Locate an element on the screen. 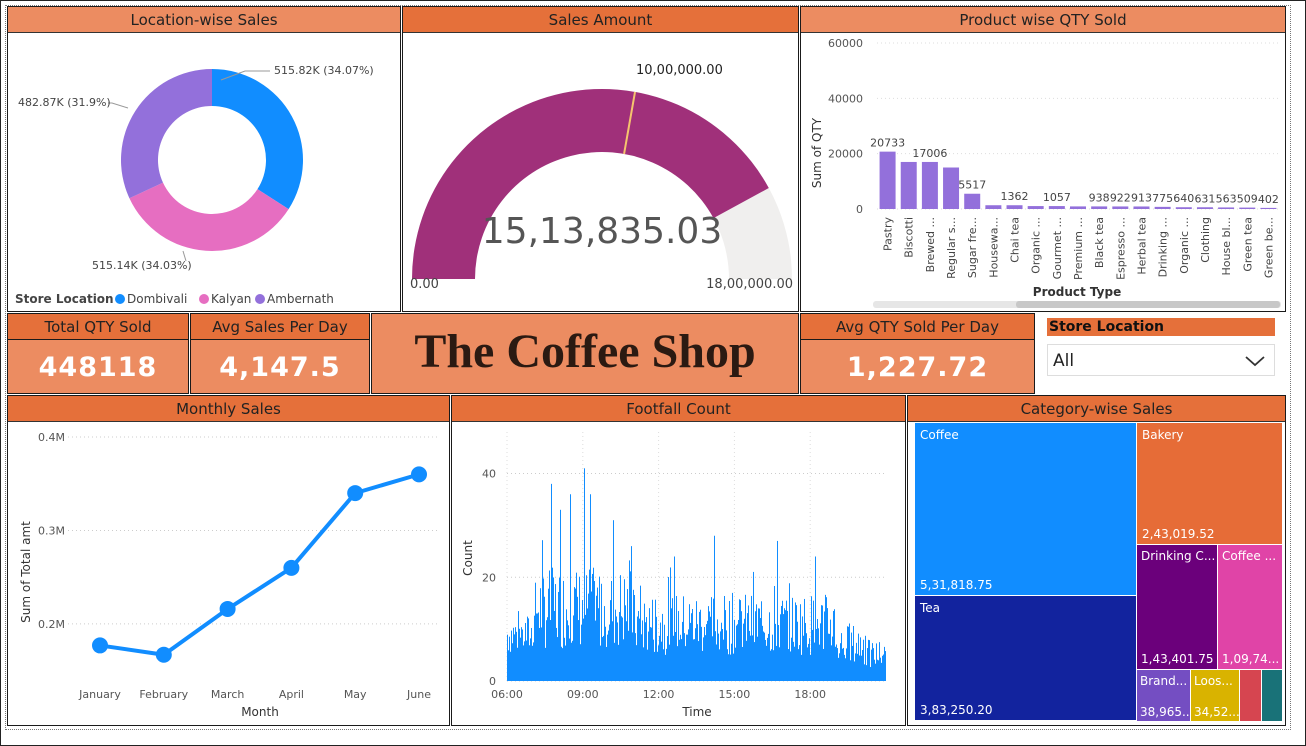  horizontal-scrollbar-thumb is located at coordinates (1148, 304).